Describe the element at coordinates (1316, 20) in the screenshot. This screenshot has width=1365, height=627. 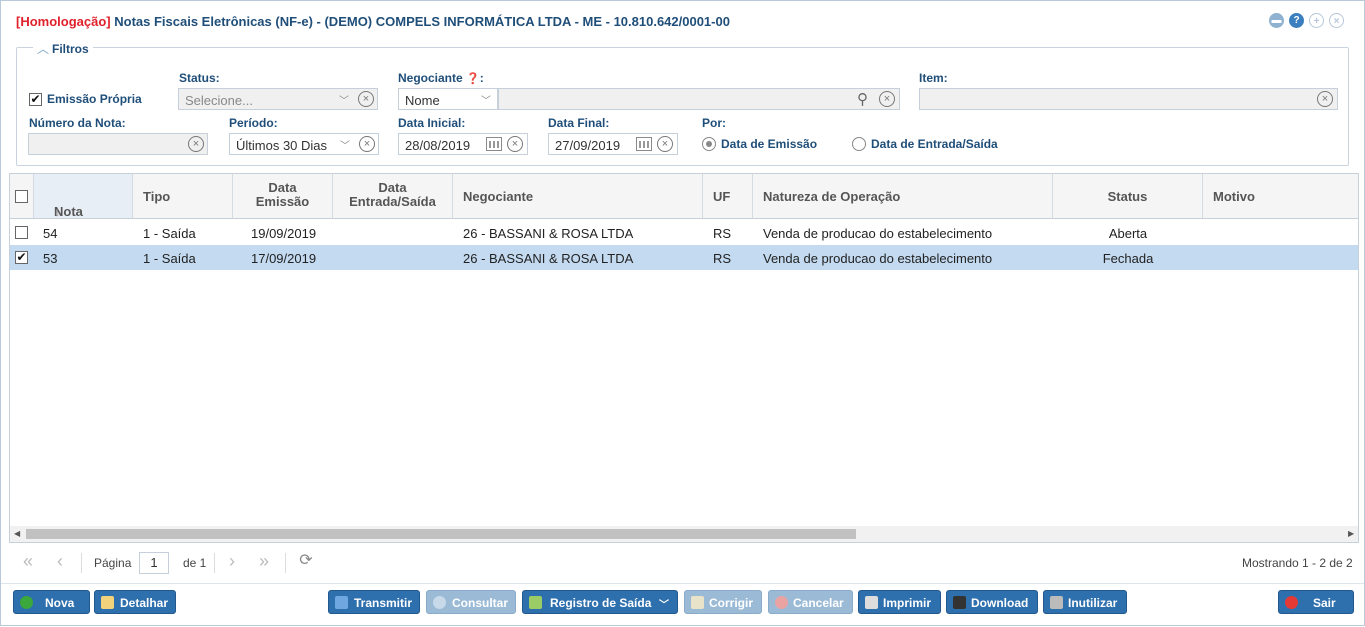
I see `maximize-icon: +` at that location.